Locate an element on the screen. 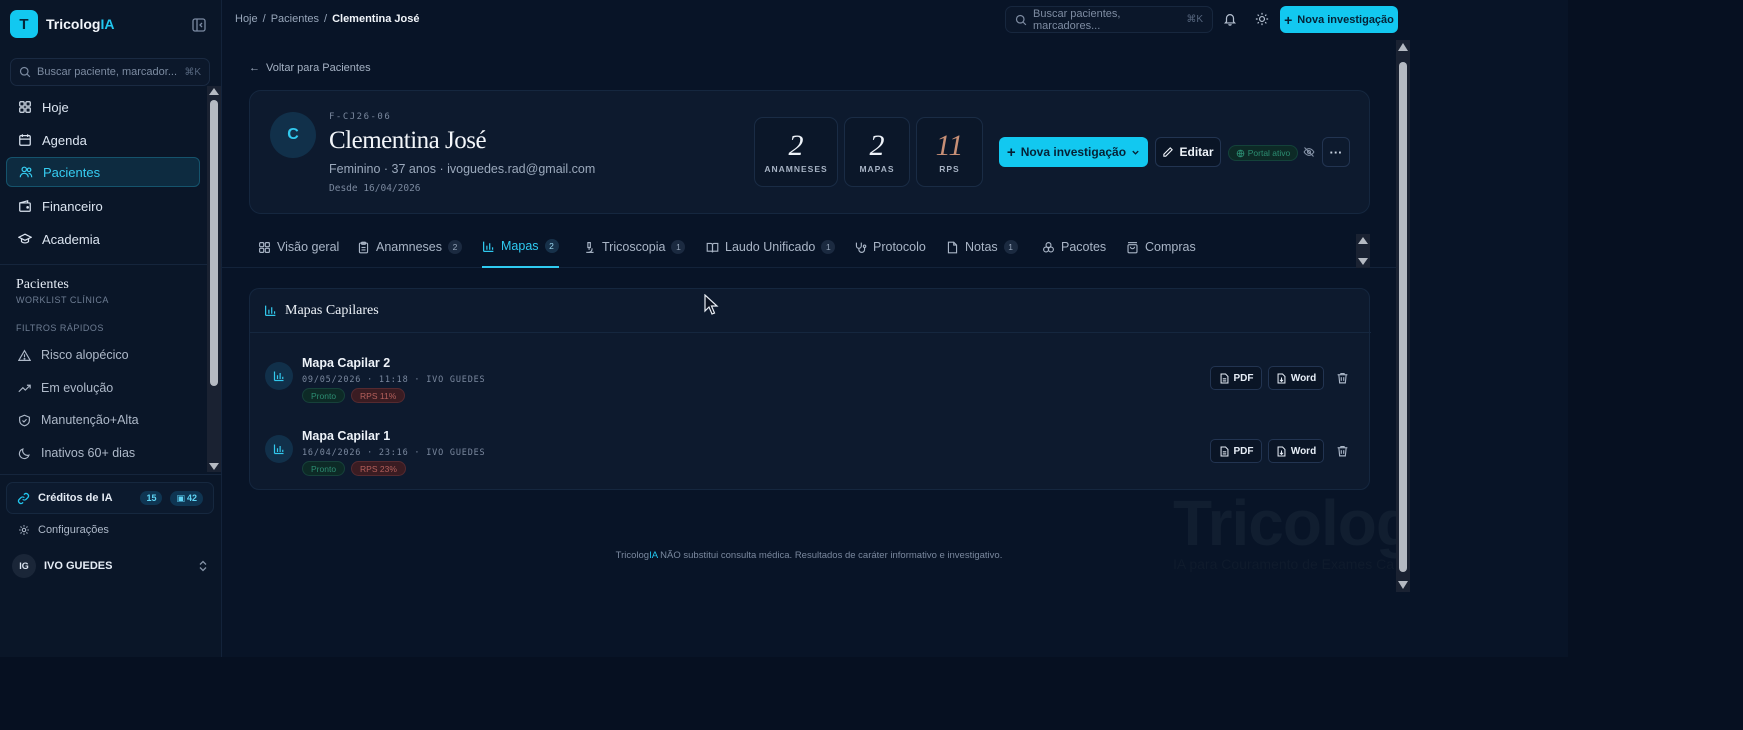  stat-label: RPS is located at coordinates (949, 168).